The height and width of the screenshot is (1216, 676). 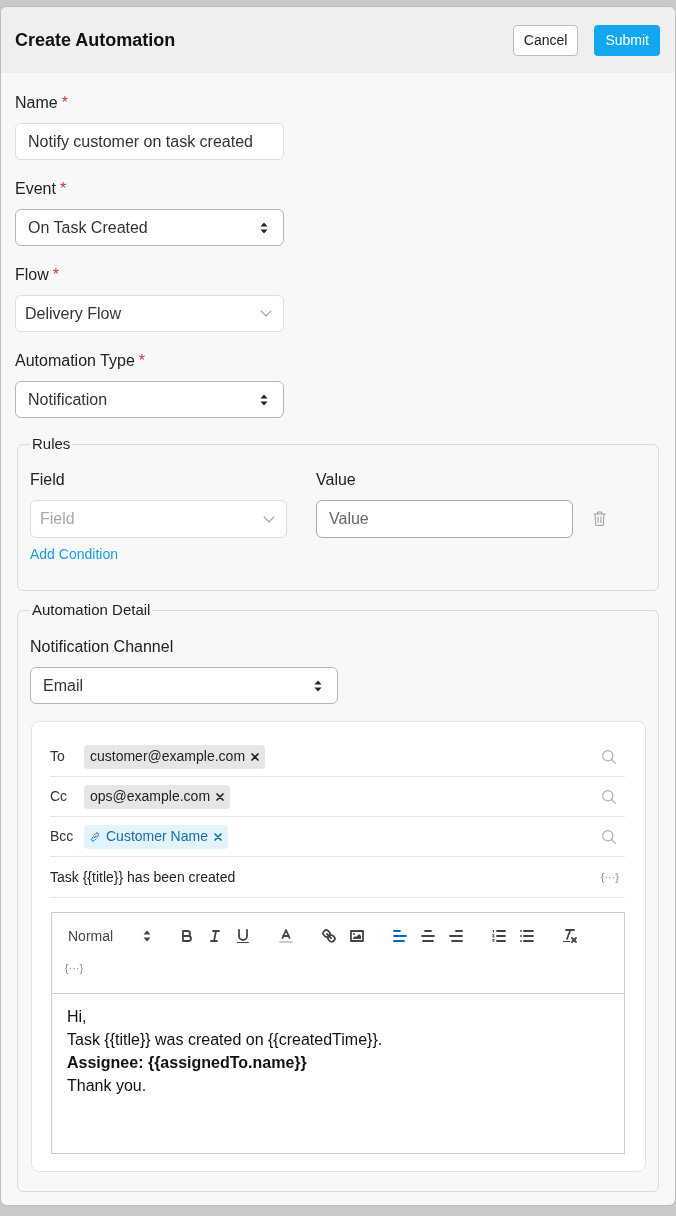 I want to click on editor-text-line: Assignee: {{assignedTo.name}}, so click(x=187, y=1063).